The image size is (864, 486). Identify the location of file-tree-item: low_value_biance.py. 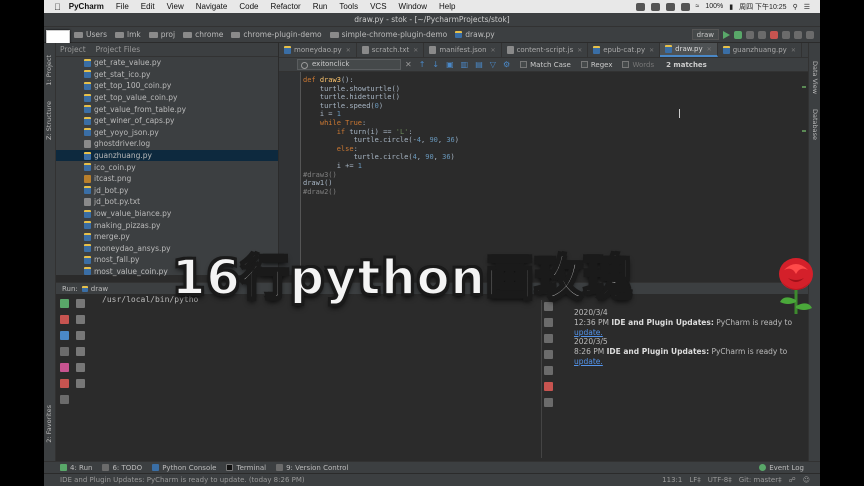
(181, 214).